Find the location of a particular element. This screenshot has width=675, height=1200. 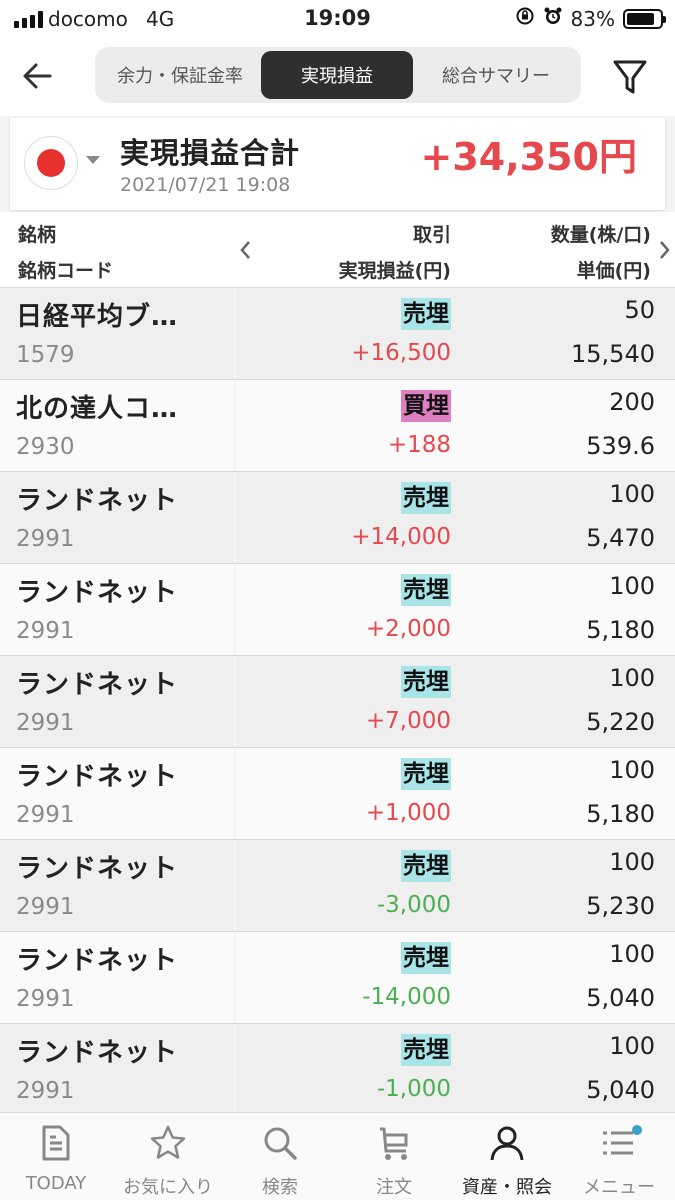

battery-icon is located at coordinates (644, 18).